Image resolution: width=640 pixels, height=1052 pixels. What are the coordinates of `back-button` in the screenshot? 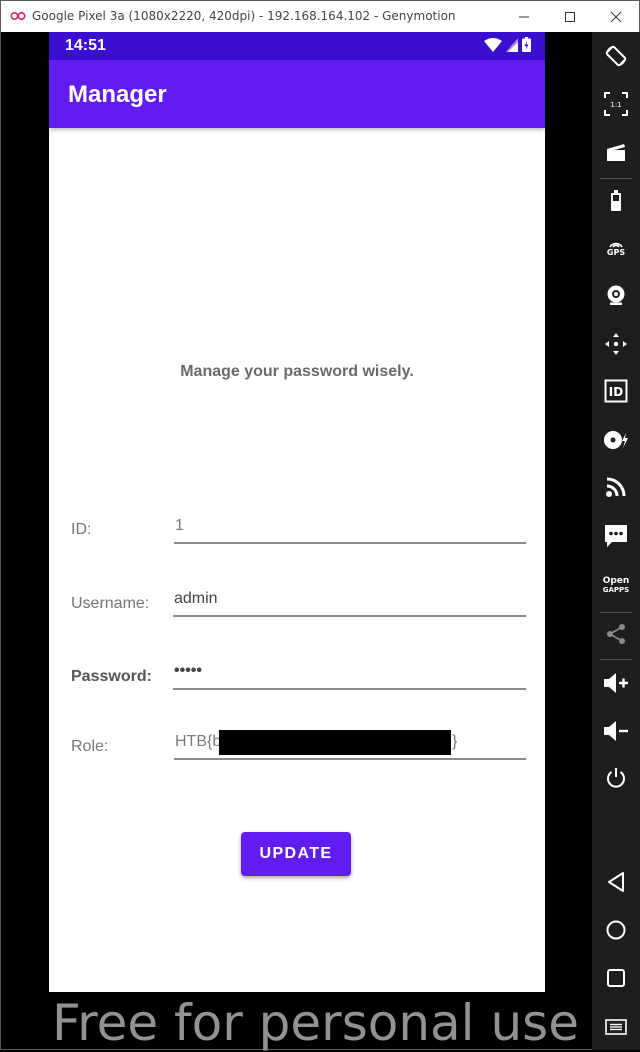 It's located at (616, 882).